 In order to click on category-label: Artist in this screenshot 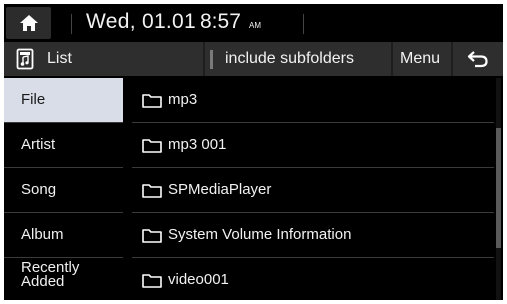, I will do `click(38, 144)`.